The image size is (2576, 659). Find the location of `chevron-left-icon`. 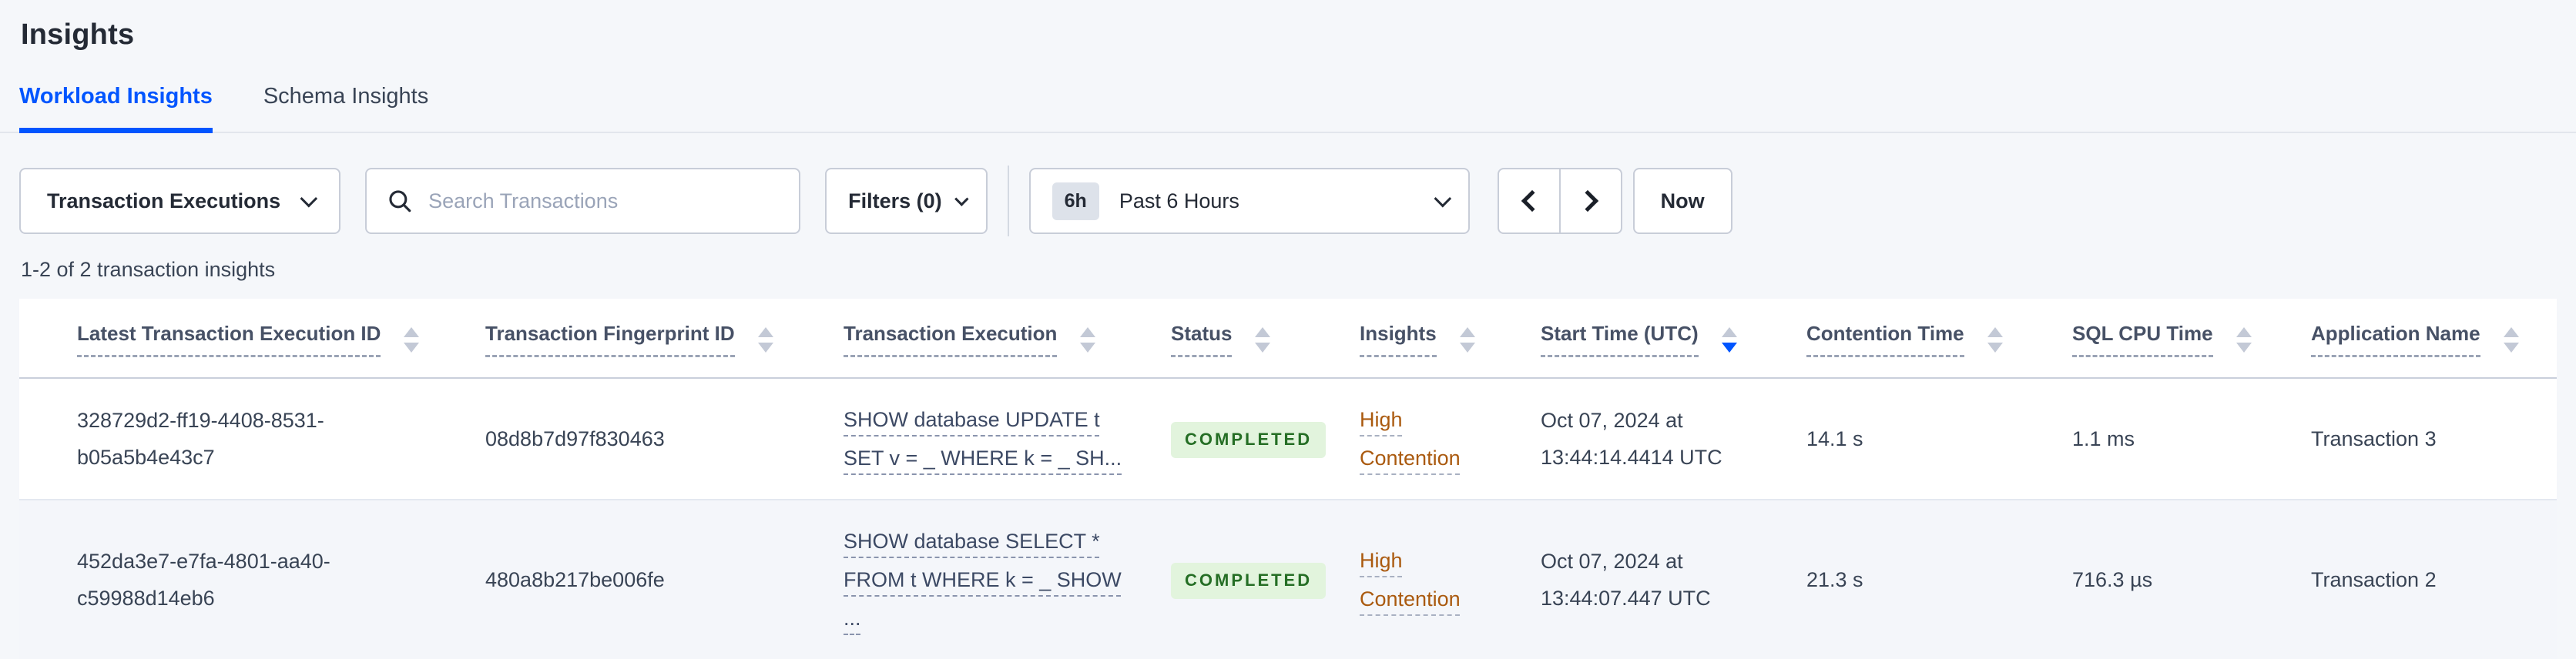

chevron-left-icon is located at coordinates (1532, 200).